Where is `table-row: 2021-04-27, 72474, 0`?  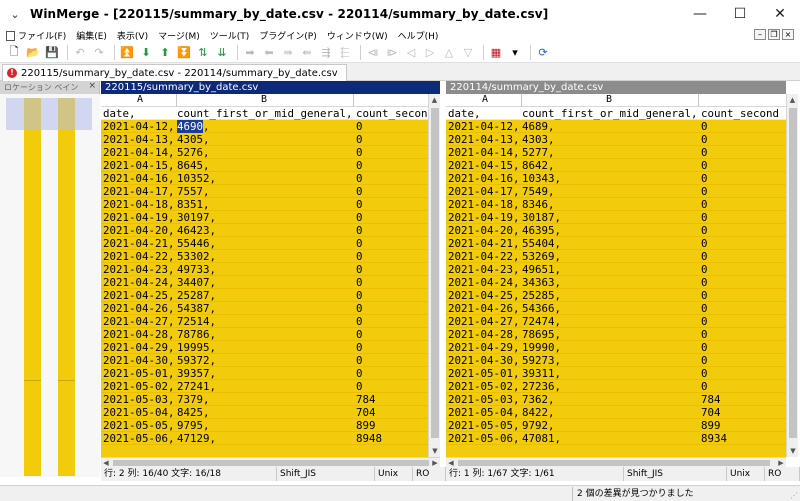 table-row: 2021-04-27, 72474, 0 is located at coordinates (616, 321).